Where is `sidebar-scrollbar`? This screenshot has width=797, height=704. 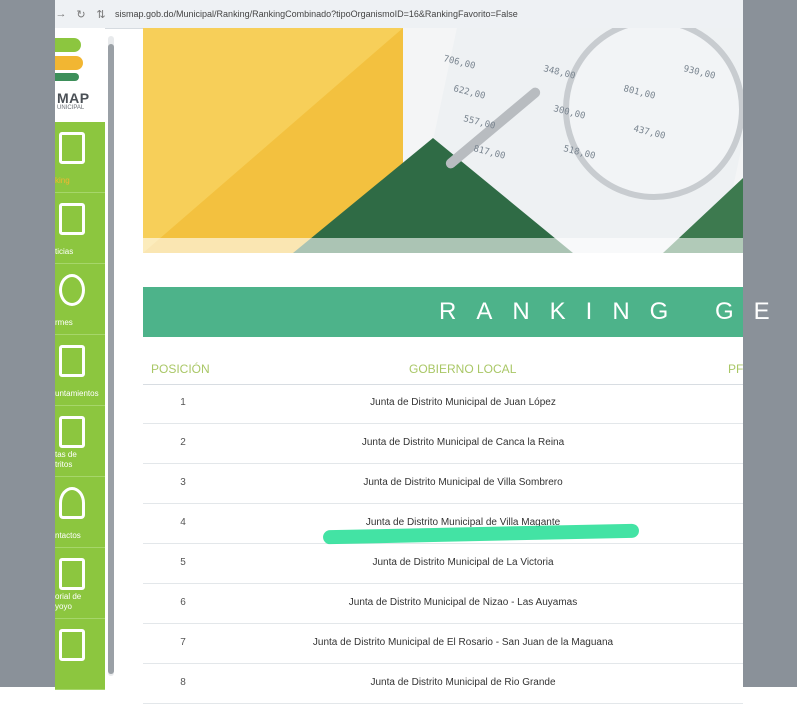 sidebar-scrollbar is located at coordinates (111, 356).